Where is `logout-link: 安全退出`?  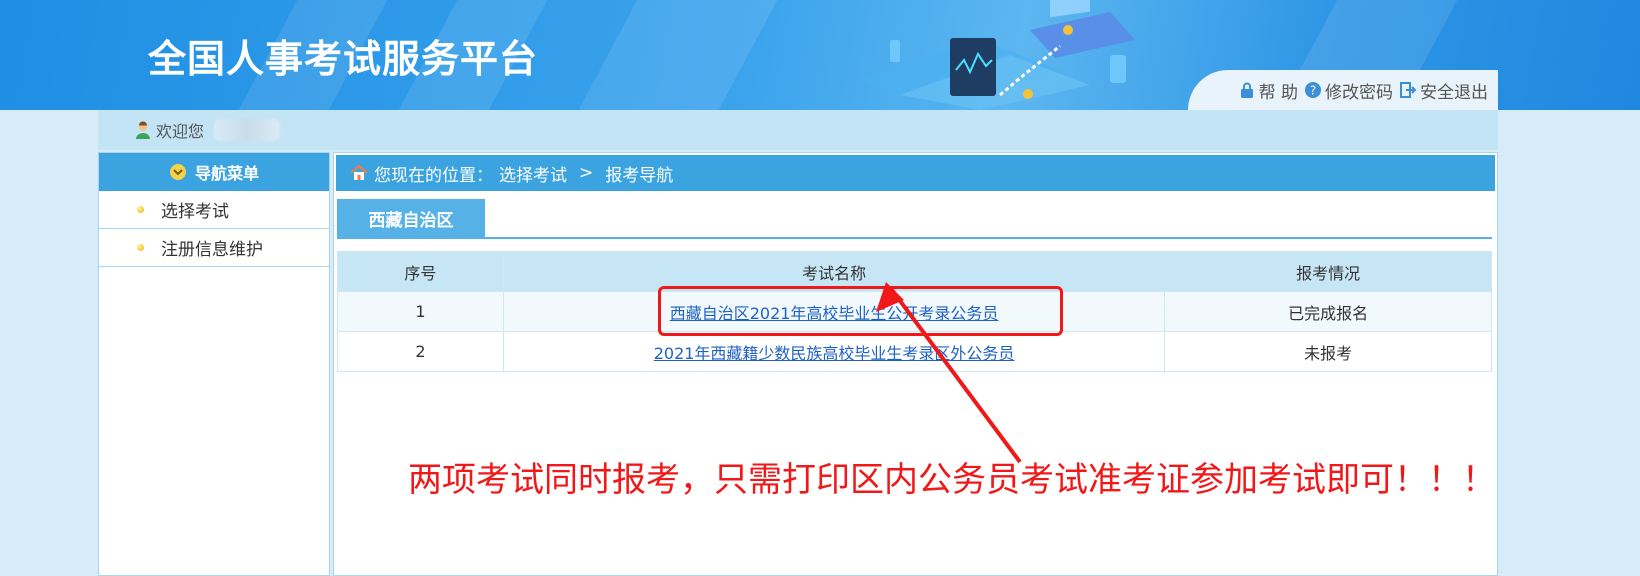
logout-link: 安全退出 is located at coordinates (1443, 90).